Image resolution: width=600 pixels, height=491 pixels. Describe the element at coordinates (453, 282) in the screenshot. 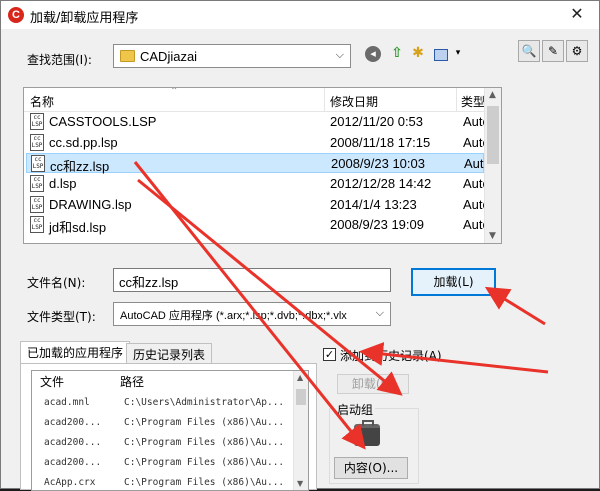

I see `load-button: 加载(L)` at that location.